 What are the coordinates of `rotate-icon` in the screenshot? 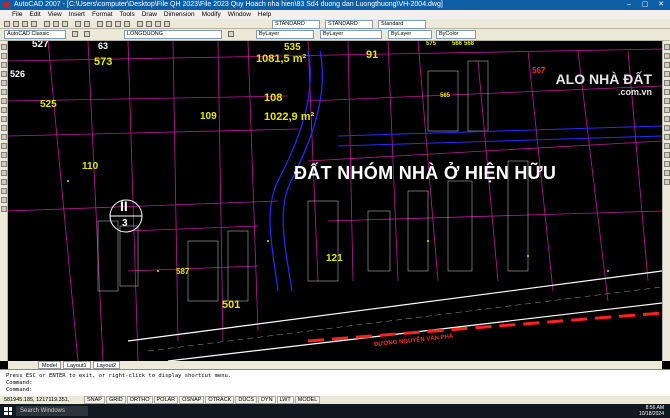 It's located at (667, 101).